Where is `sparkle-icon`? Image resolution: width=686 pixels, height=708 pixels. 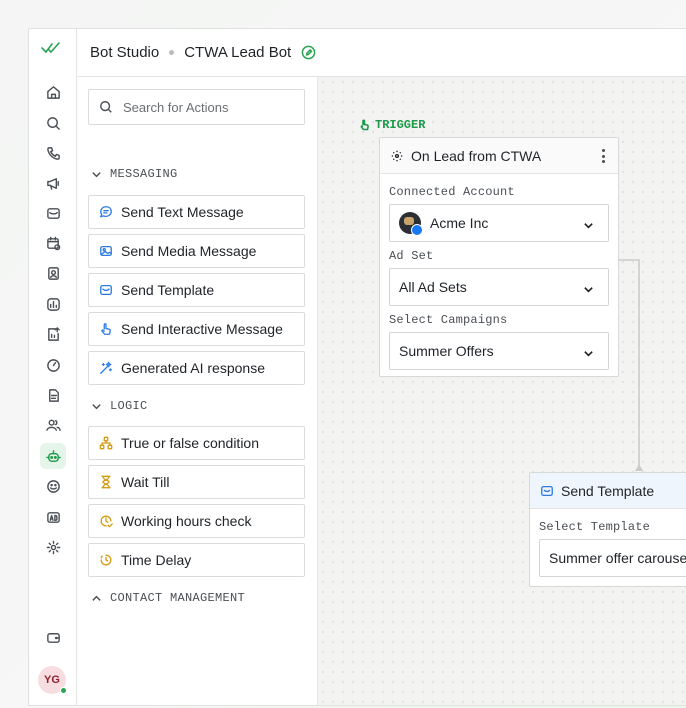
sparkle-icon is located at coordinates (106, 368).